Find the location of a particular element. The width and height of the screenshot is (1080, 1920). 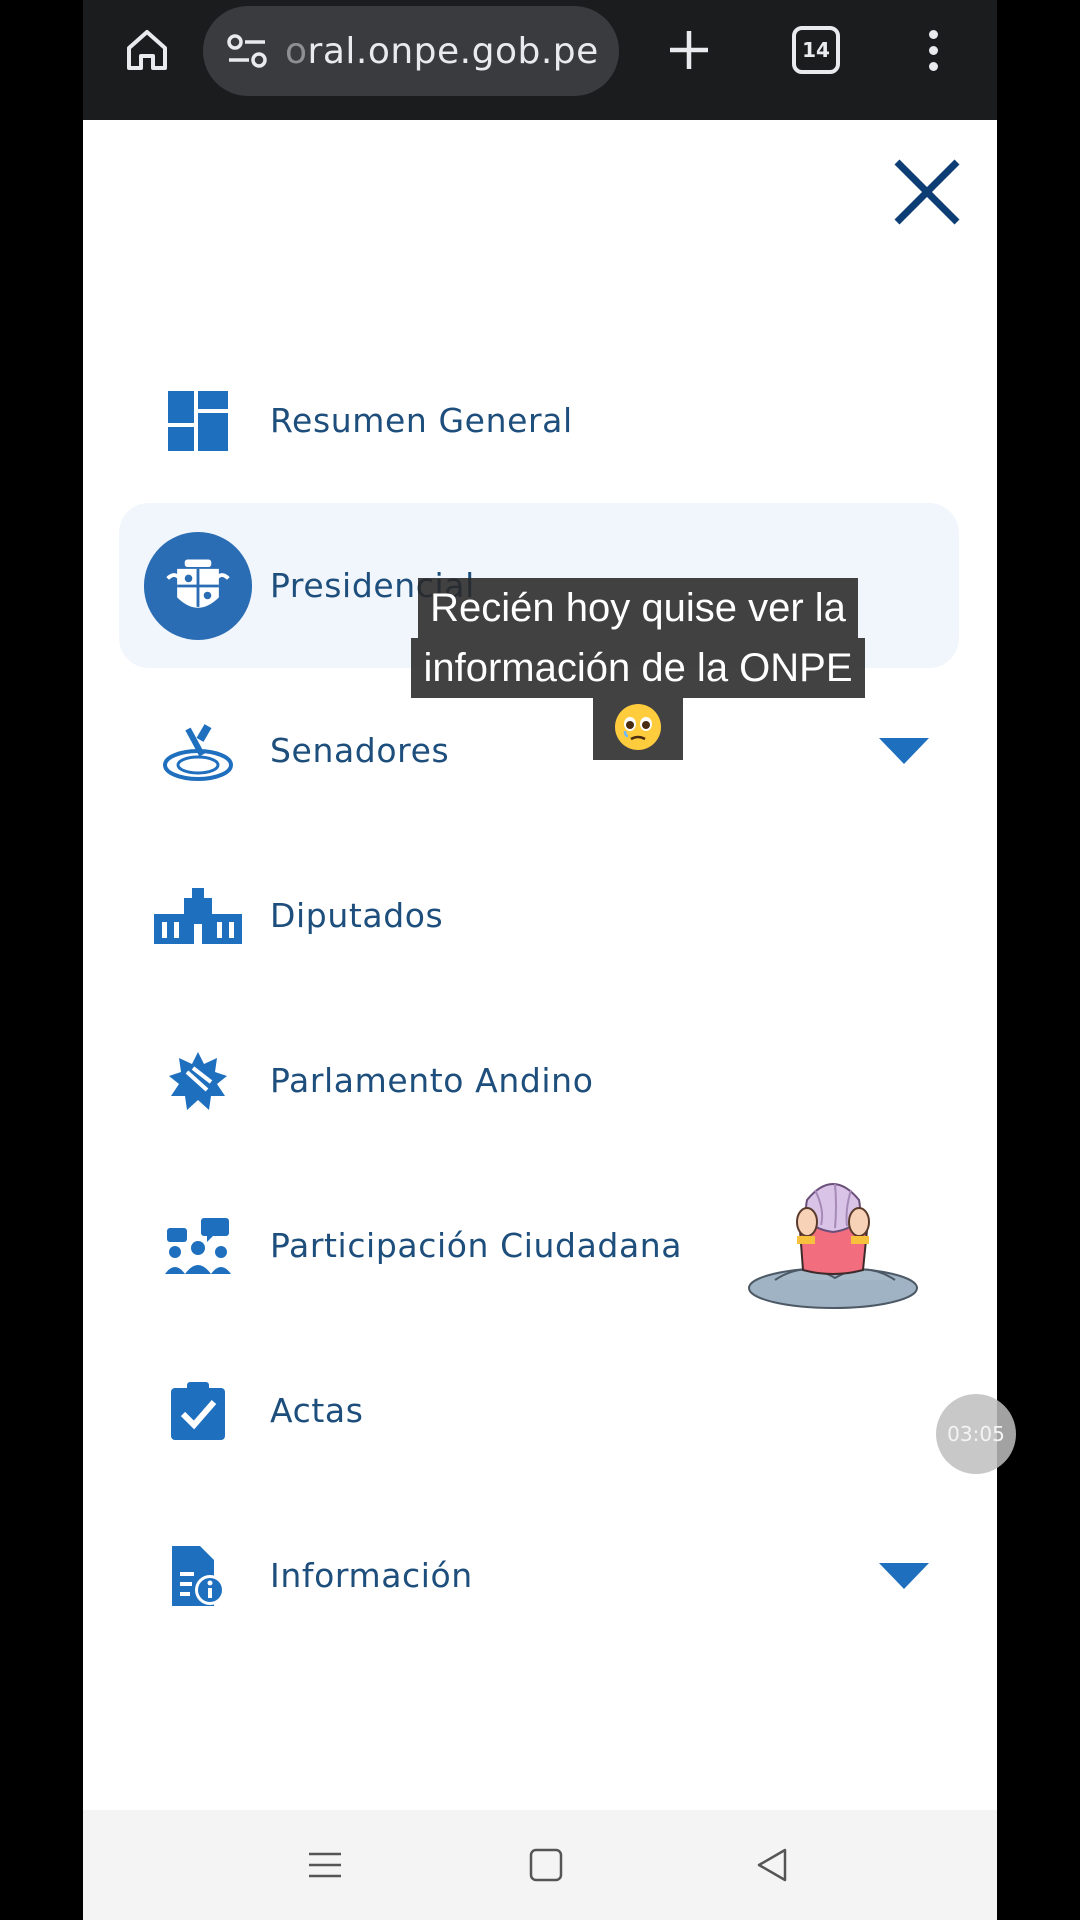

system-nav-bar is located at coordinates (540, 1865).